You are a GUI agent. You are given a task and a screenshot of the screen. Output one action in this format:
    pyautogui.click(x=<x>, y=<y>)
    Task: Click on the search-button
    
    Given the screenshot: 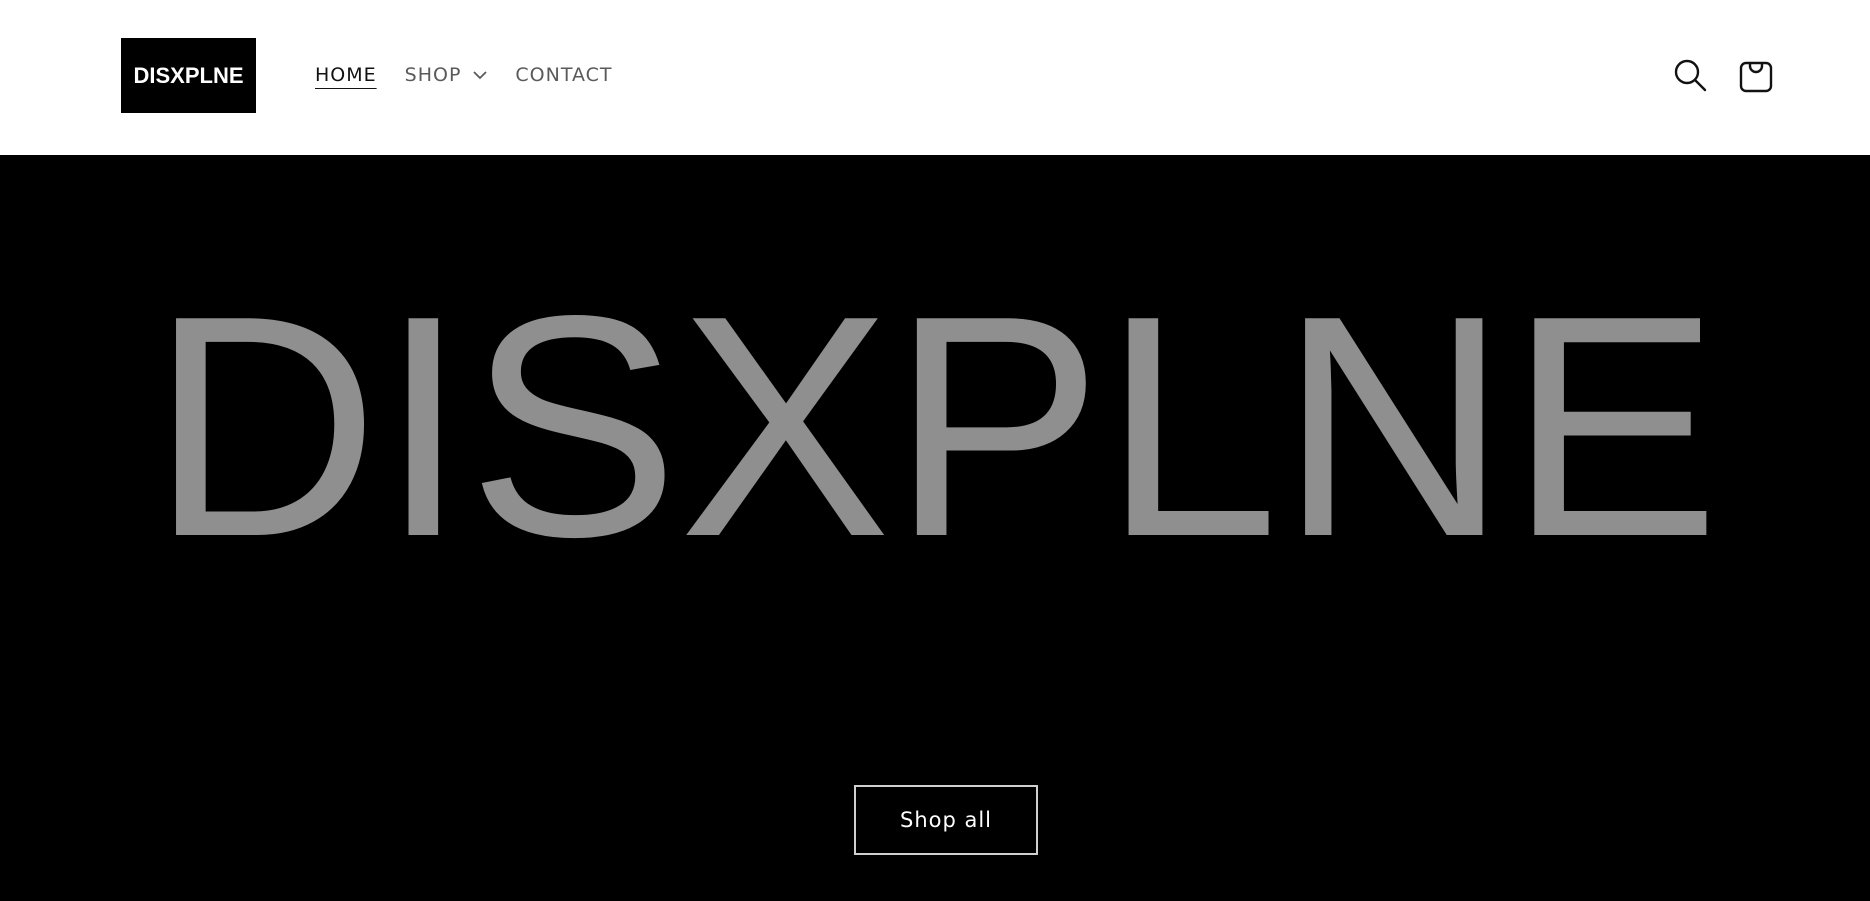 What is the action you would take?
    pyautogui.click(x=1690, y=75)
    